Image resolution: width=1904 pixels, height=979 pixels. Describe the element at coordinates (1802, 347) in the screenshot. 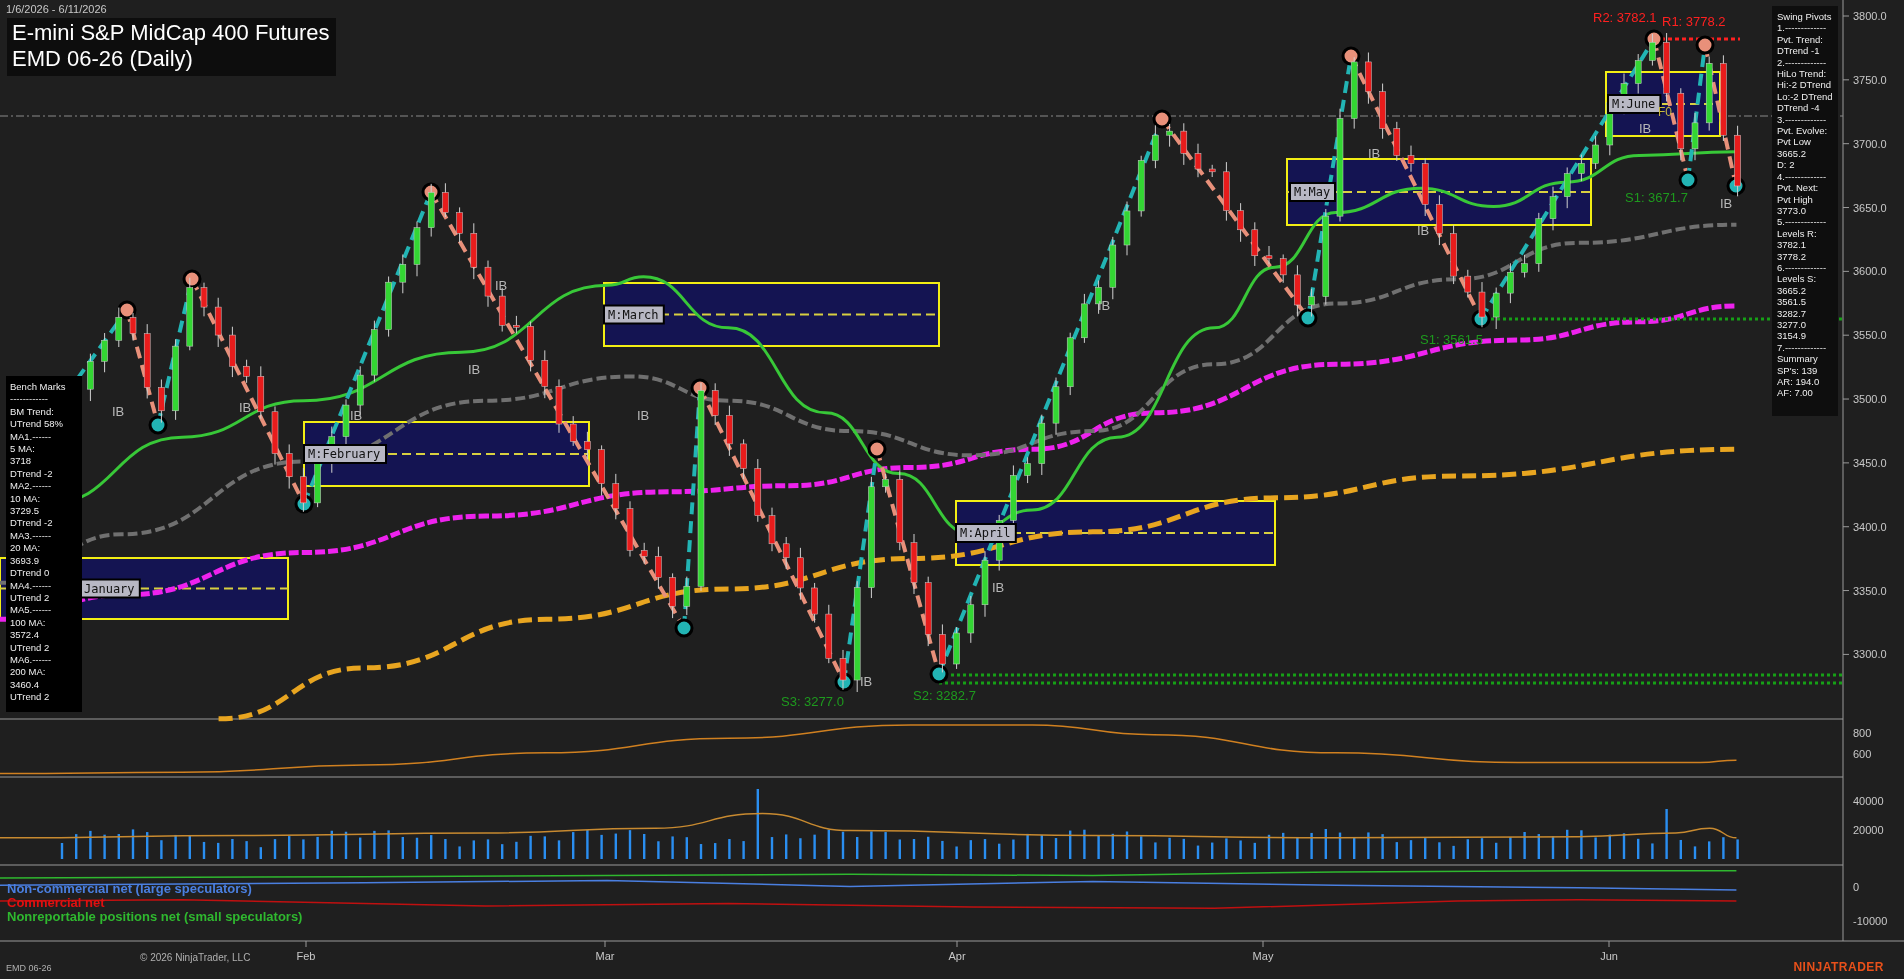

I see `panel-line: 7.-------------` at that location.